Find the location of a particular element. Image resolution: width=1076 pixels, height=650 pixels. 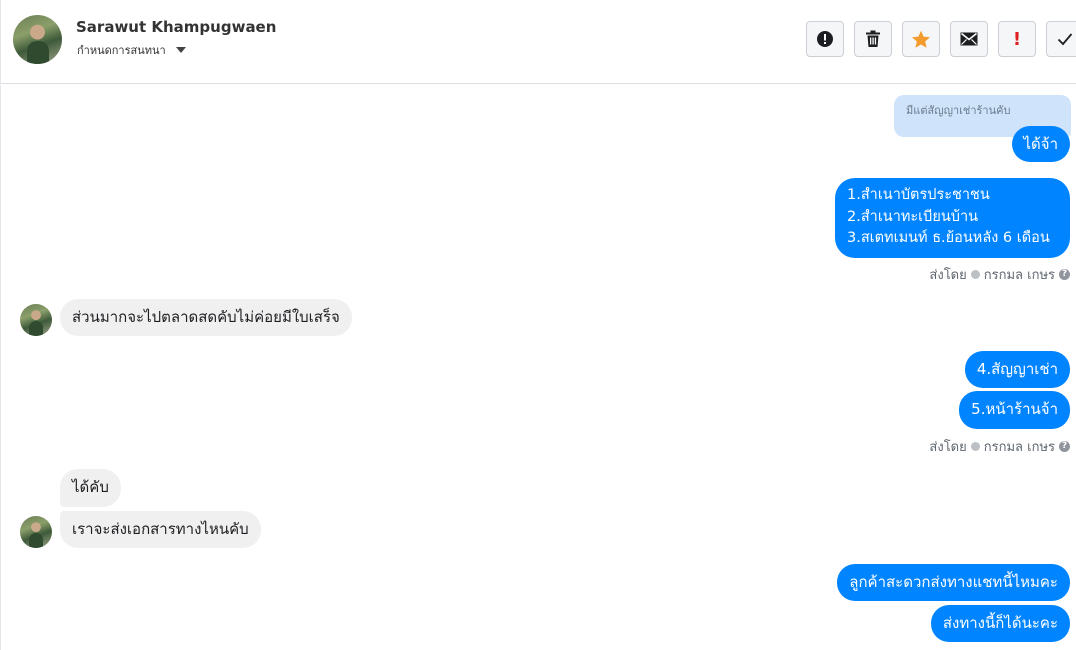

incoming-message: ได้คับ is located at coordinates (90, 488).